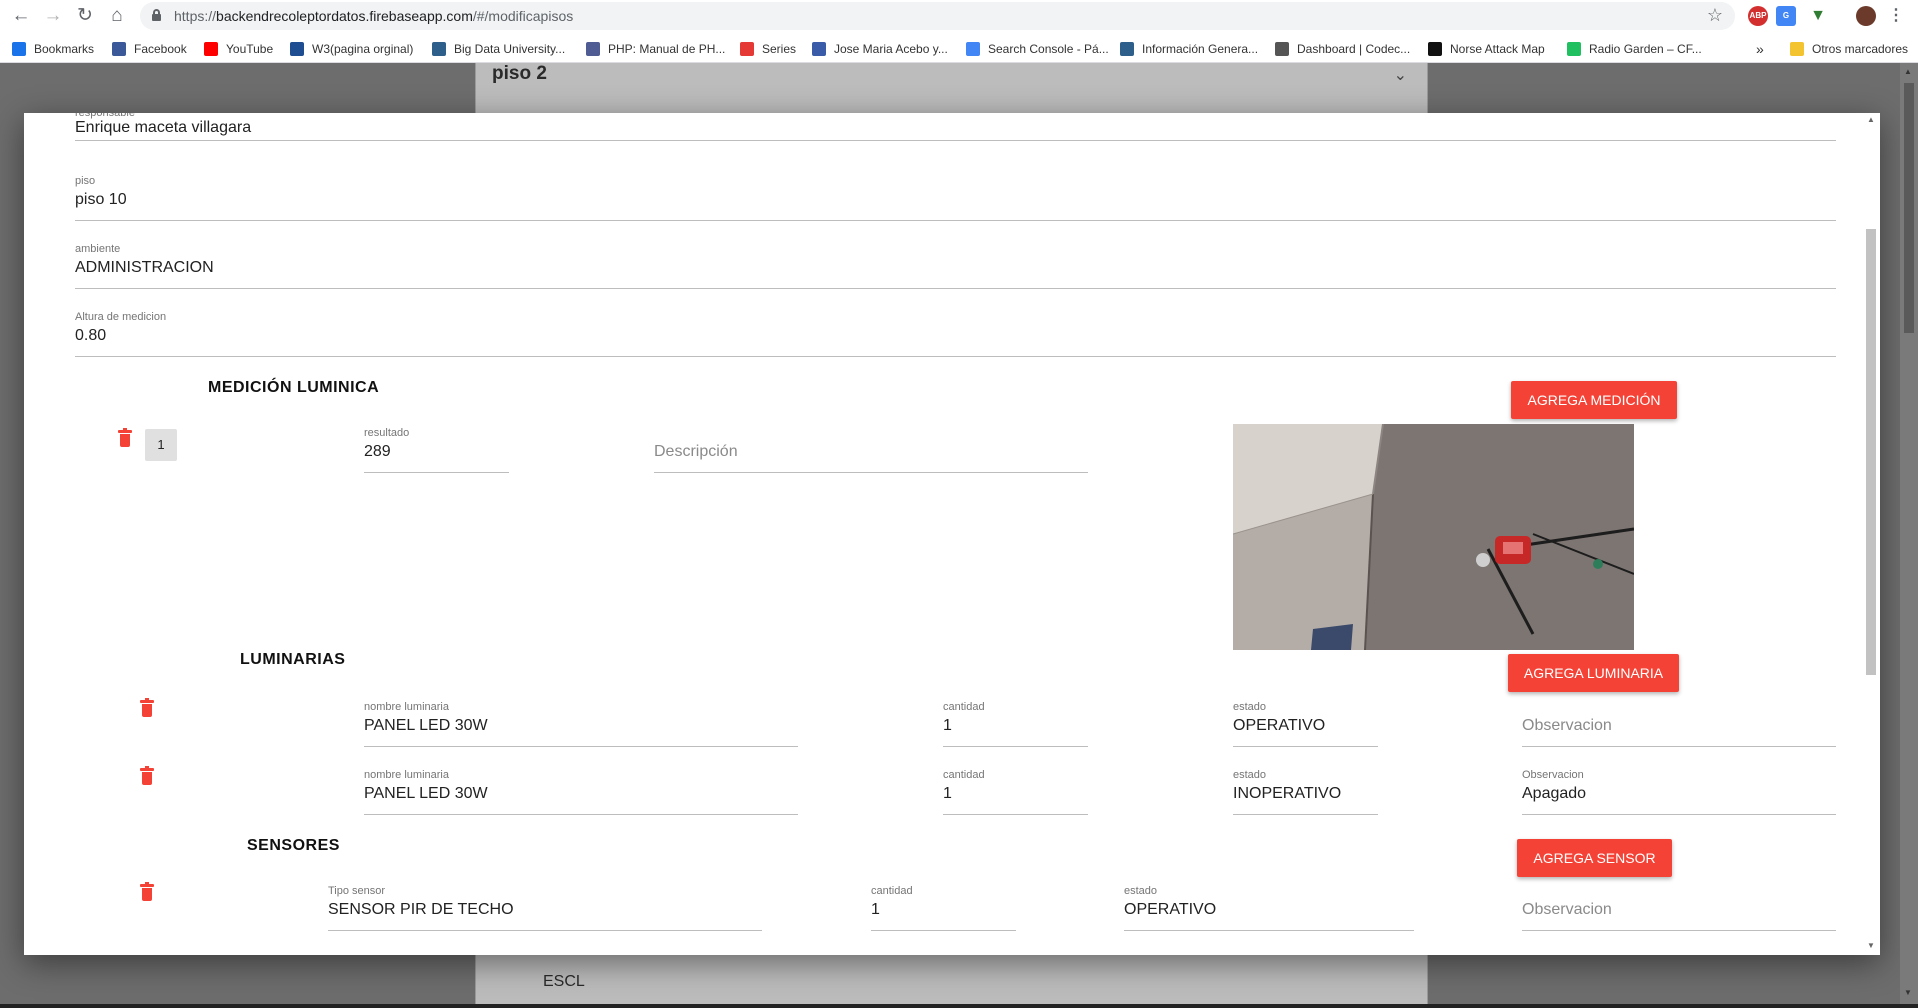  I want to click on info-icon, so click(1127, 49).